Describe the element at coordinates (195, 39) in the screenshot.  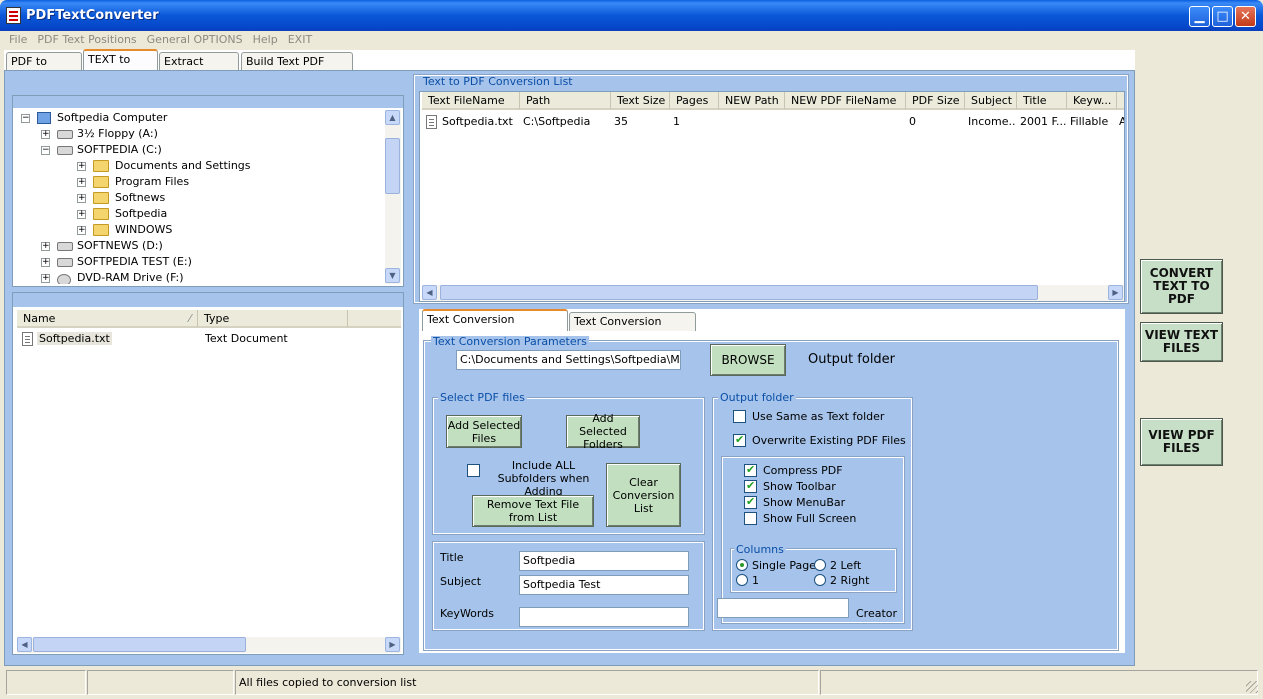
I see `menu-general-options: General OPTIONS` at that location.